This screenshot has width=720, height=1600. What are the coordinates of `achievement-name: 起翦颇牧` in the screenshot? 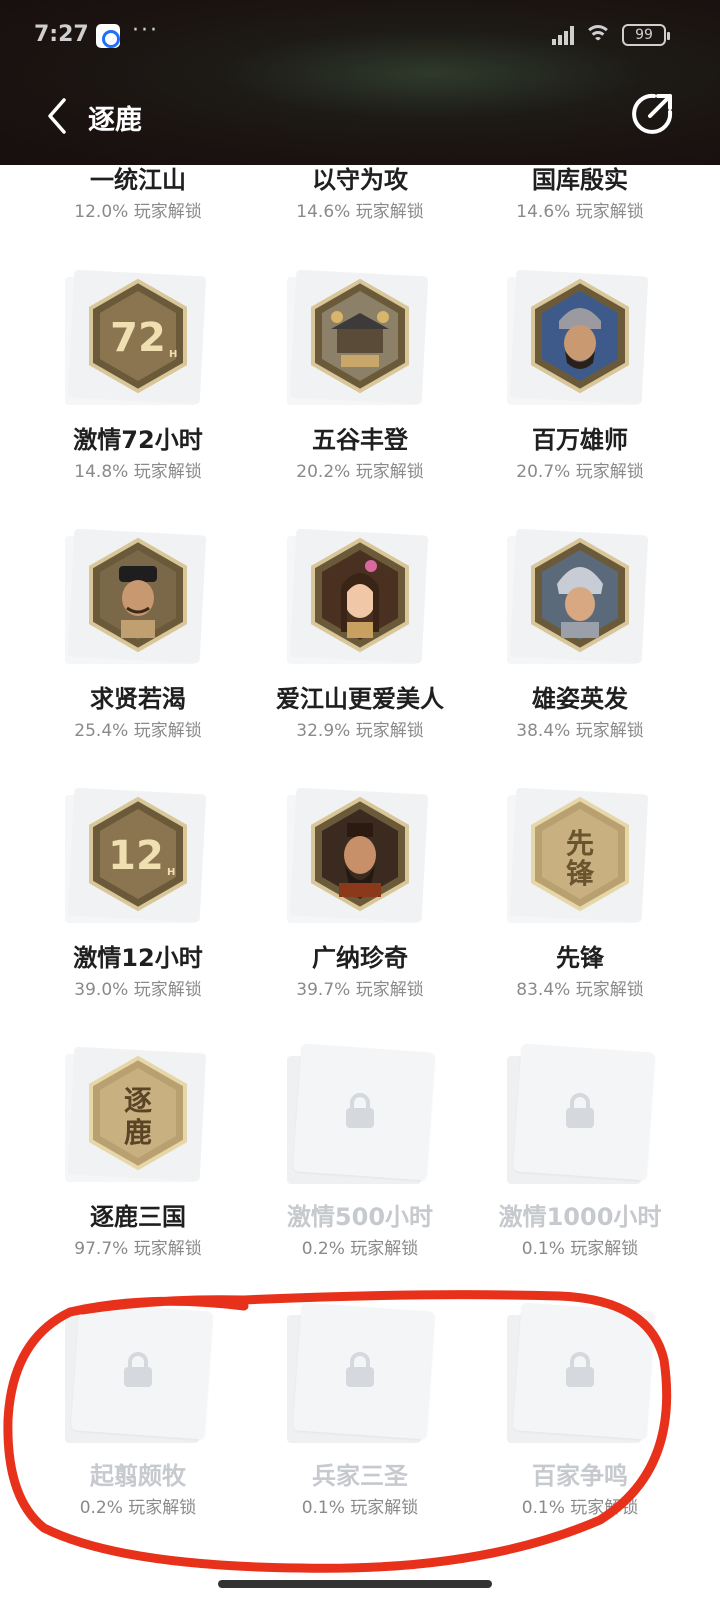 It's located at (138, 1476).